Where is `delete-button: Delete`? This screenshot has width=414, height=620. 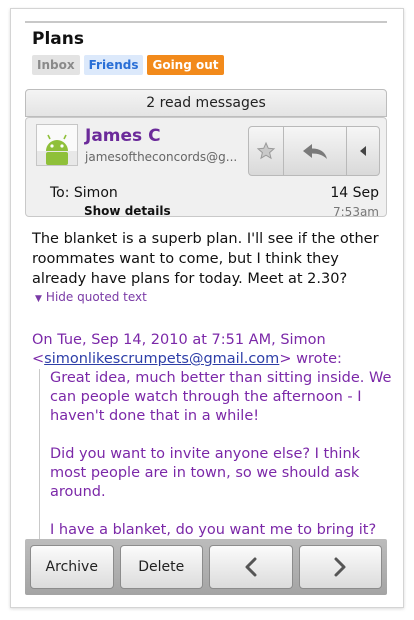 delete-button: Delete is located at coordinates (161, 567).